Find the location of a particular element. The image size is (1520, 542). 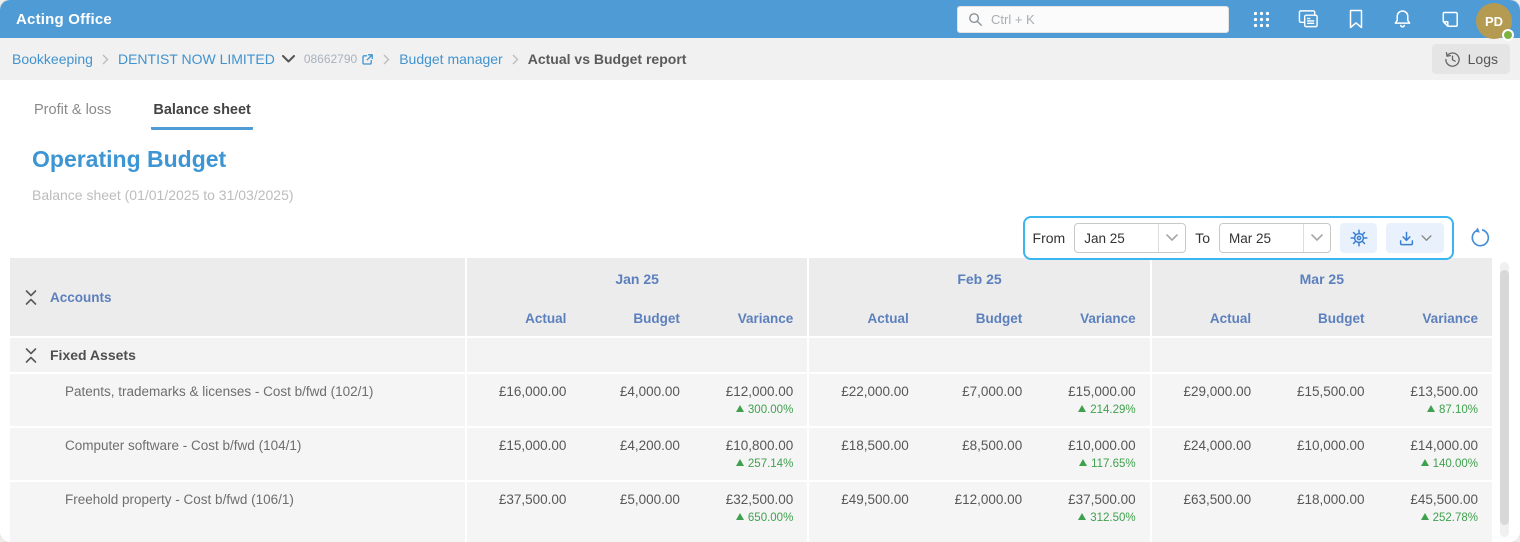

to-month-select: Mar 25 is located at coordinates (1275, 238).